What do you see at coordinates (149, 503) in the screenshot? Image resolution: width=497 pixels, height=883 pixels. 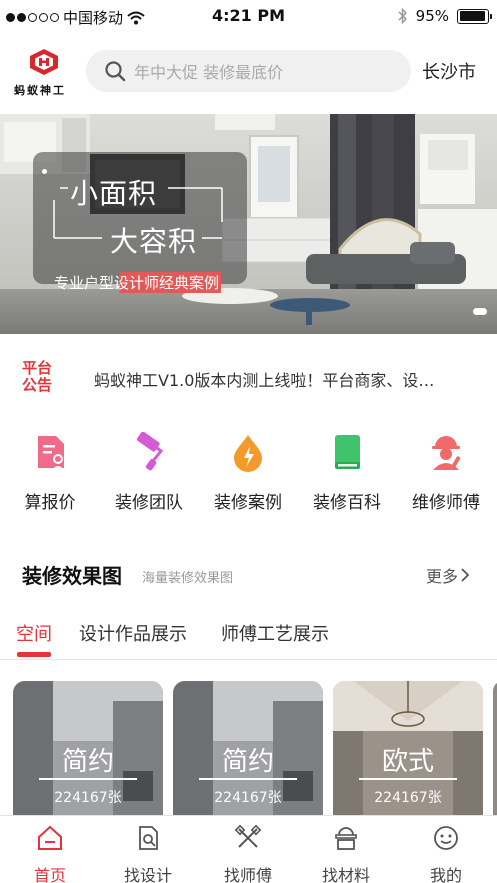 I see `menu-label-team: 装修团队` at bounding box center [149, 503].